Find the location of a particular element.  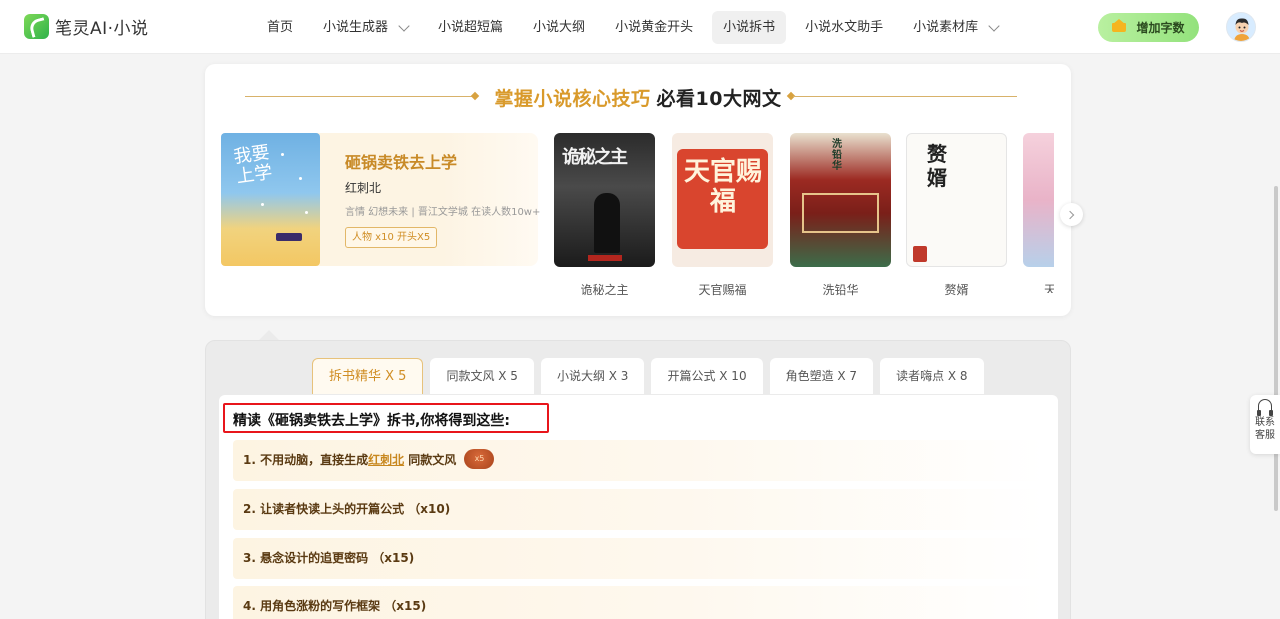

book-card: 赘婿 赘婿 is located at coordinates (956, 215).